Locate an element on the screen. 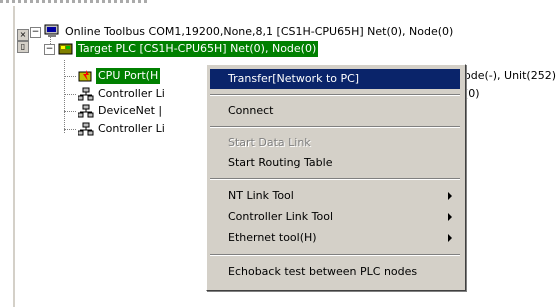 The width and height of the screenshot is (557, 307). tree-item-tail: ode(-), Unit(252) is located at coordinates (510, 75).